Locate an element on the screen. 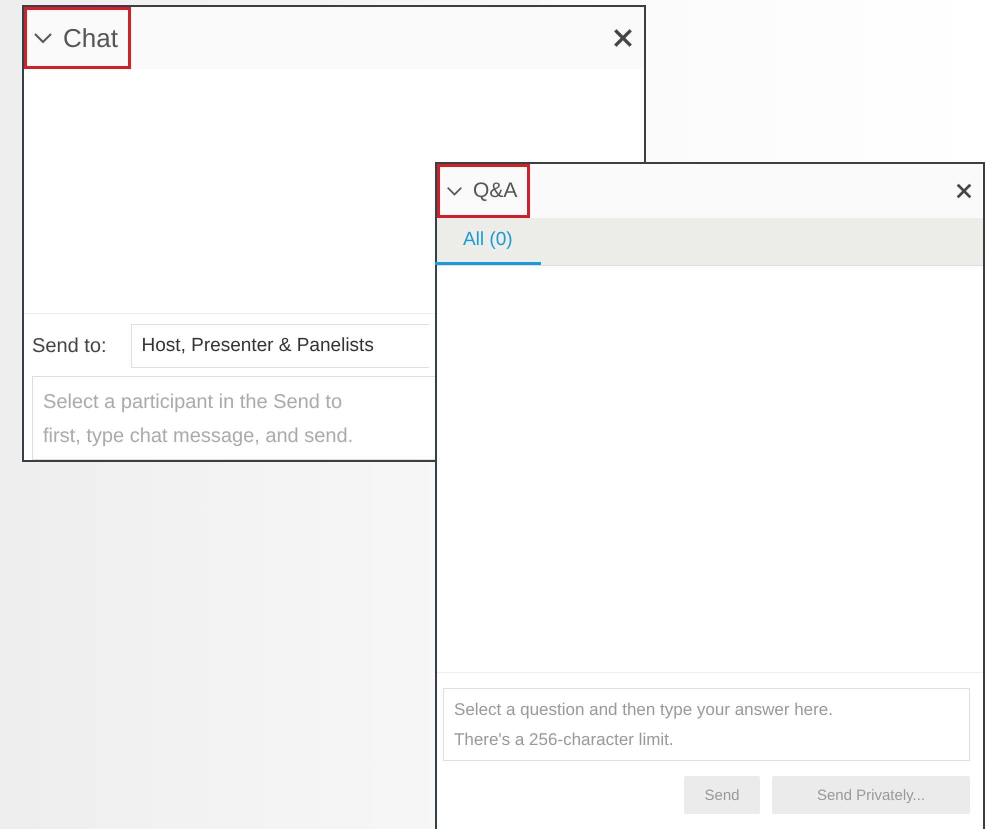  panel-title: Q&A is located at coordinates (495, 191).